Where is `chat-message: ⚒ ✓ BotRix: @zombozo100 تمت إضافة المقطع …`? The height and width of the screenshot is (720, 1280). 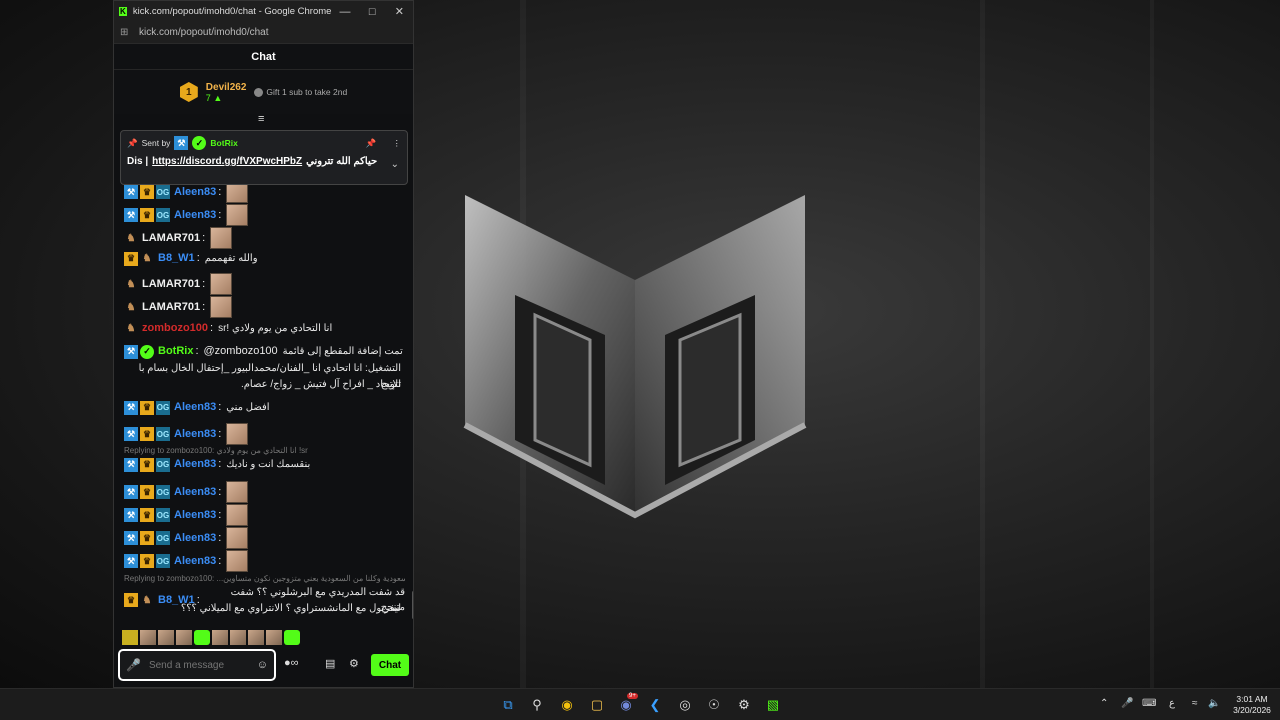
chat-message: ⚒ ✓ BotRix: @zombozo100 تمت إضافة المقطع … is located at coordinates (264, 351).